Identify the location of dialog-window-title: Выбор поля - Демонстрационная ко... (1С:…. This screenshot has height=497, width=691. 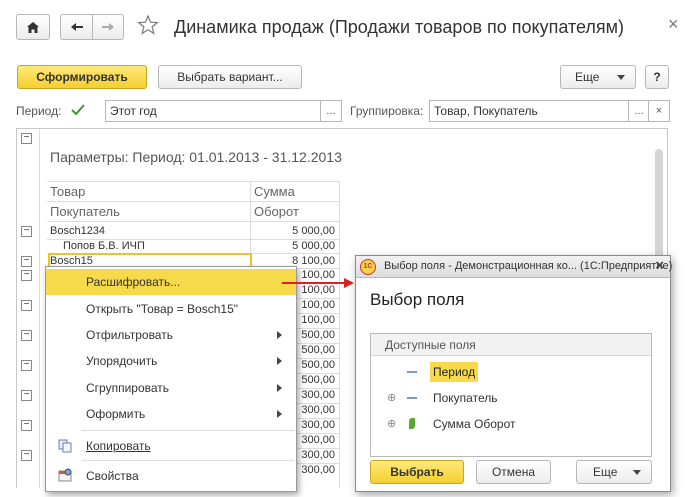
(528, 266).